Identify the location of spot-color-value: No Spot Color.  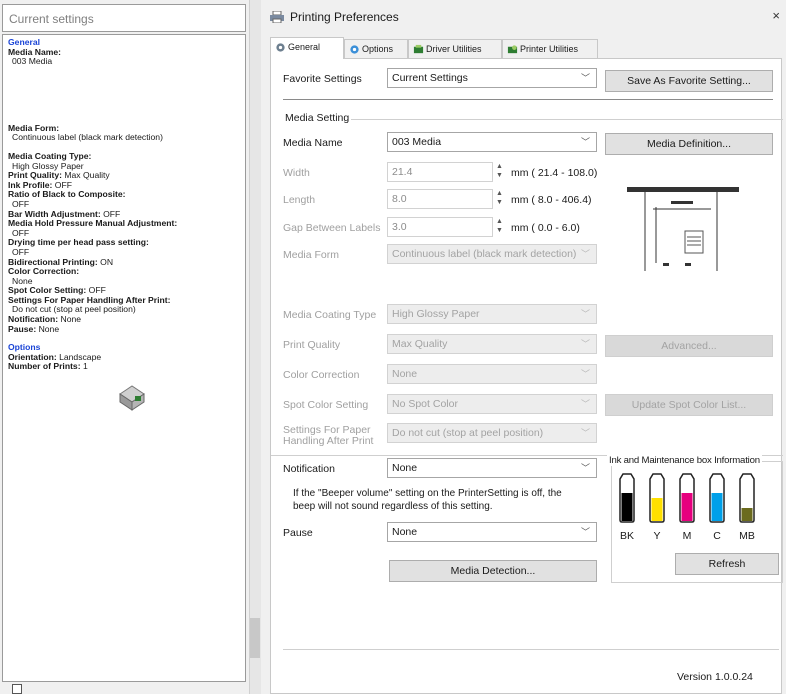
(425, 404).